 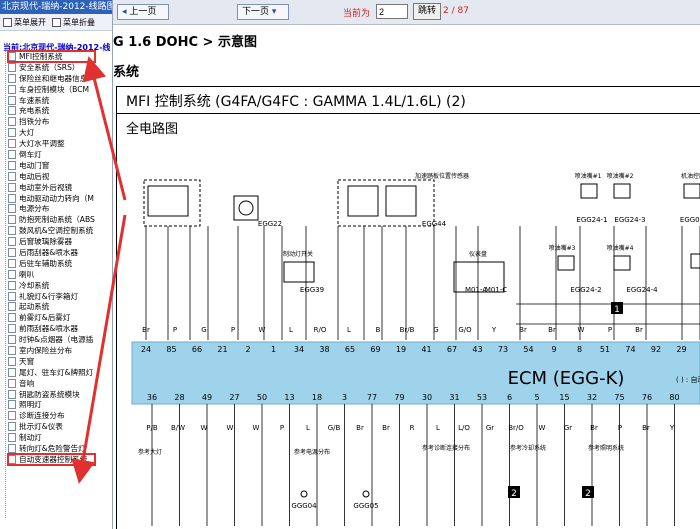 What do you see at coordinates (392, 11) in the screenshot?
I see `page-number-input` at bounding box center [392, 11].